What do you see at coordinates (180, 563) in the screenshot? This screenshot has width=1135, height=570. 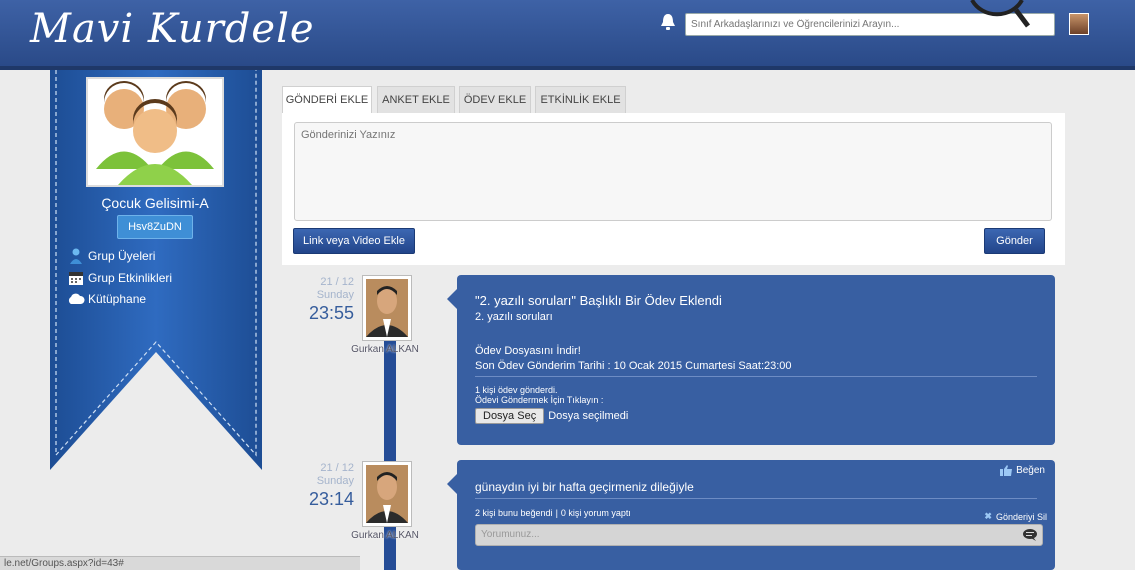 I see `browser-status-bar: le.net/Groups.aspx?id=43#` at bounding box center [180, 563].